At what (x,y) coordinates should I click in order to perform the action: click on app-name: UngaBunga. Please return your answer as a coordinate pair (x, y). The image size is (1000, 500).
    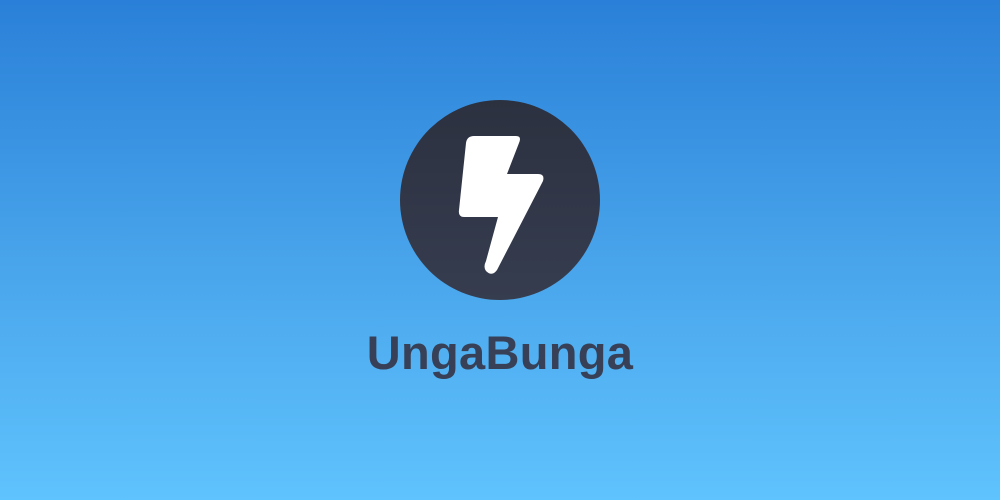
    Looking at the image, I should click on (500, 352).